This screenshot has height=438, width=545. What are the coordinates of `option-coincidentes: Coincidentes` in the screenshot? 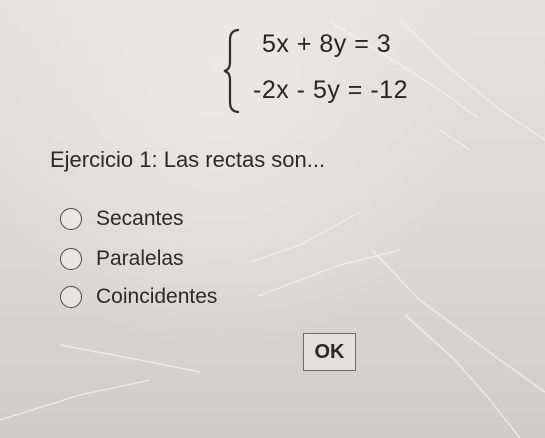 It's located at (138, 297).